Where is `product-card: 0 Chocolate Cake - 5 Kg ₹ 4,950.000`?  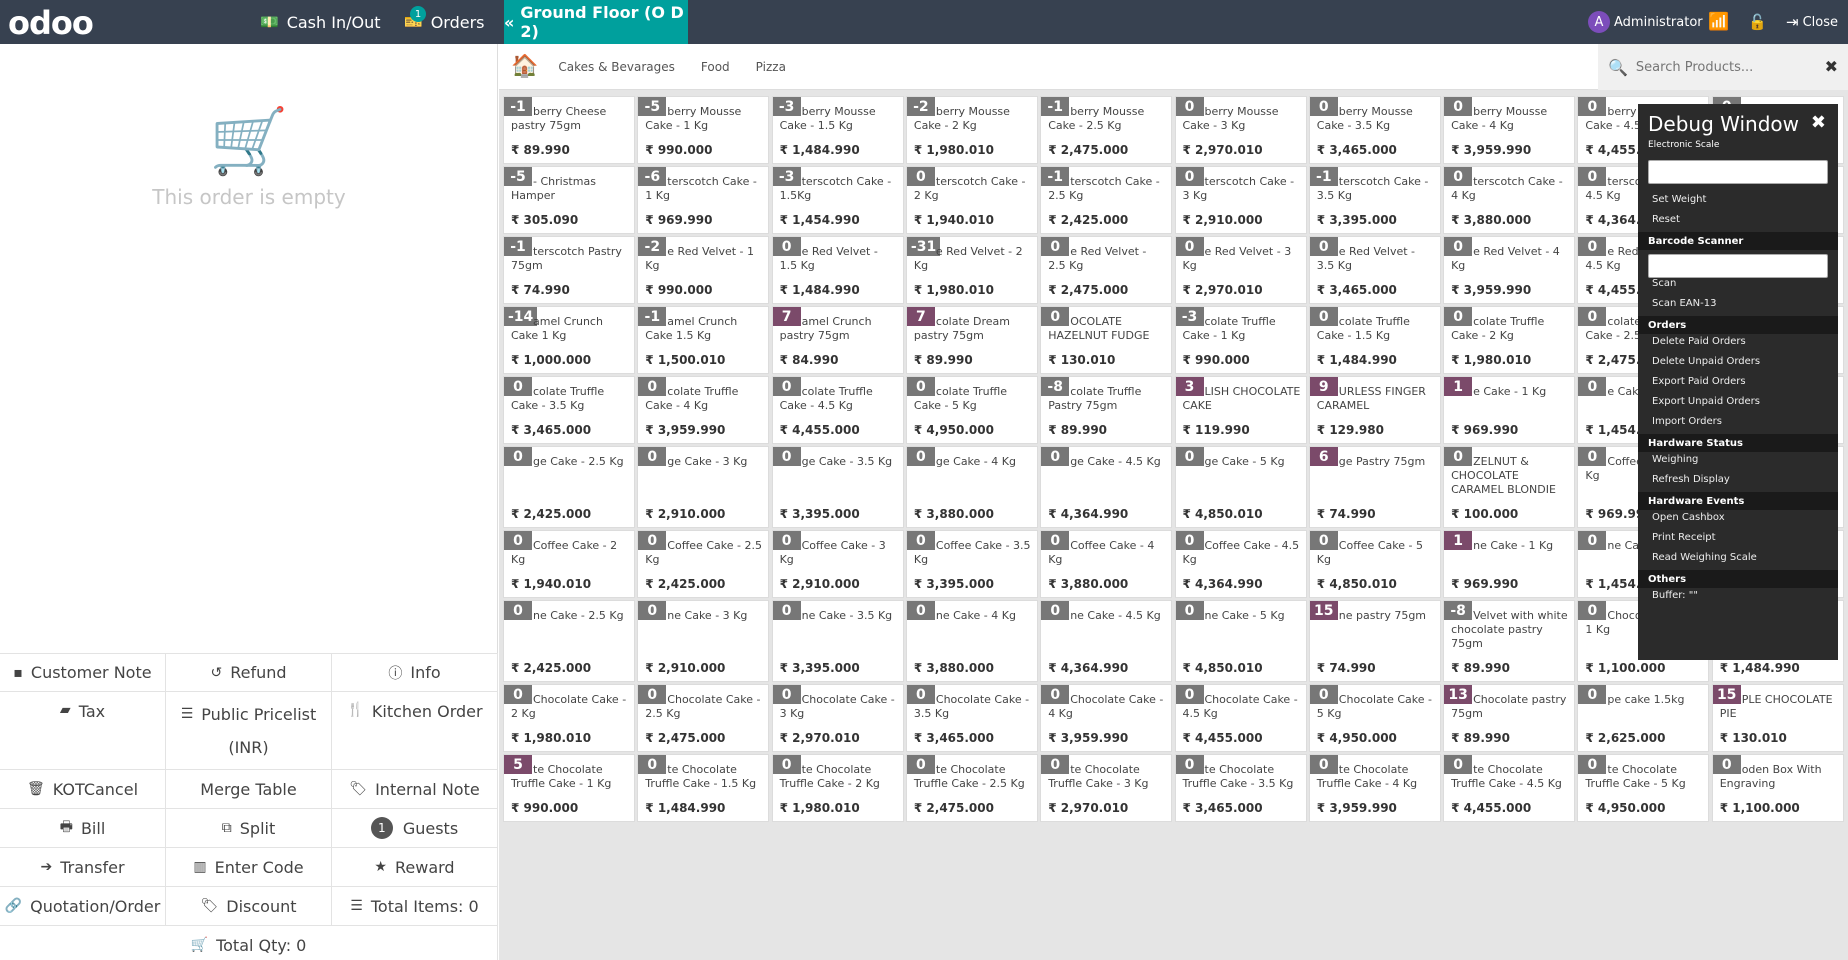 product-card: 0 Chocolate Cake - 5 Kg ₹ 4,950.000 is located at coordinates (1374, 718).